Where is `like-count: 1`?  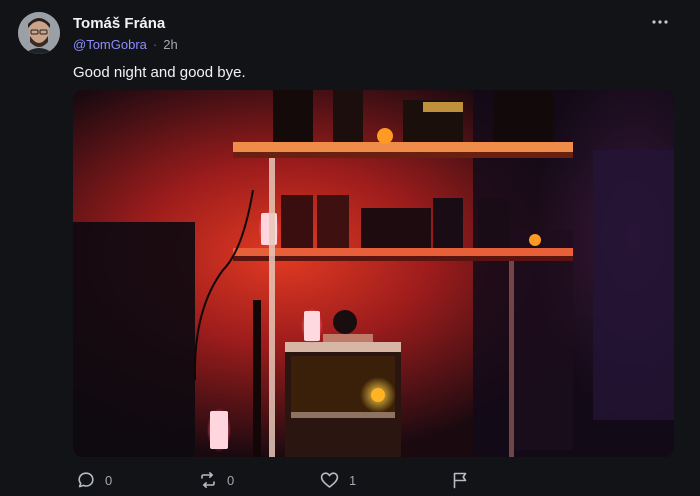 like-count: 1 is located at coordinates (353, 480).